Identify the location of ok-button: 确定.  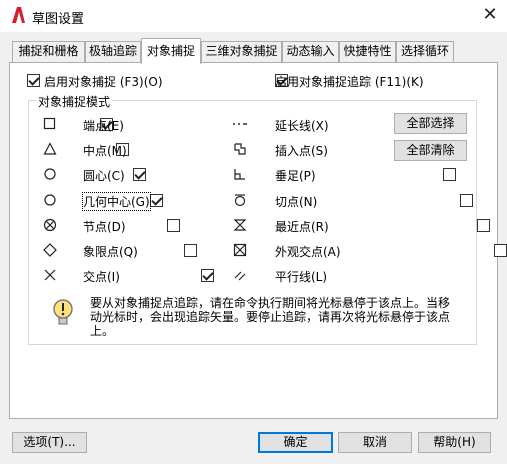
(295, 442).